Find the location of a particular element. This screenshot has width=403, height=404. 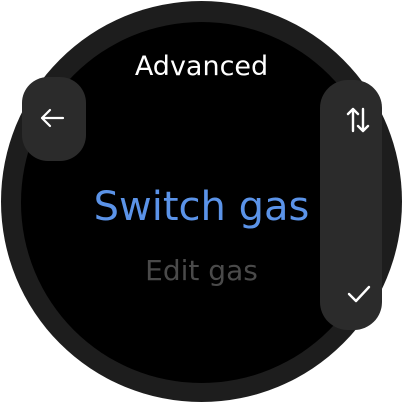

sort-arrows-icon is located at coordinates (358, 120).